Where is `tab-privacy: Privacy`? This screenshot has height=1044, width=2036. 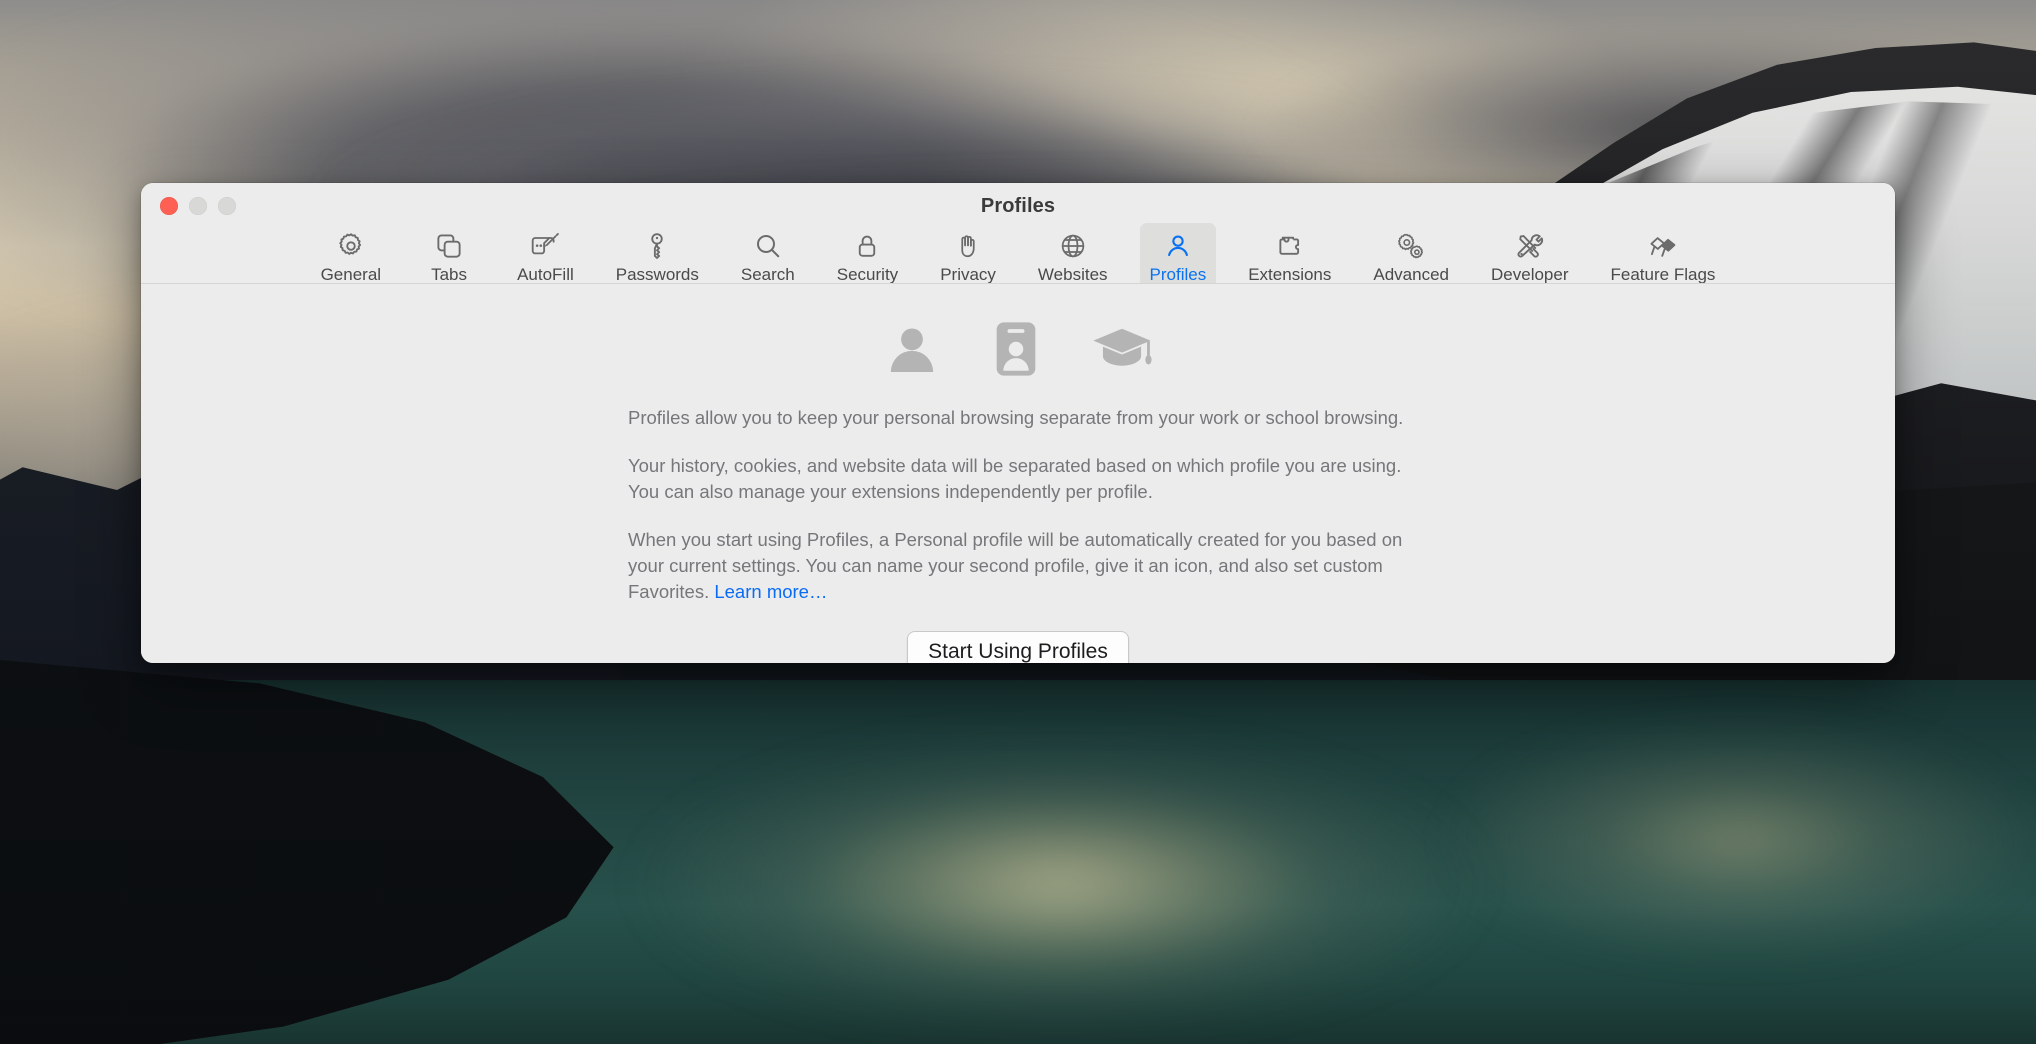 tab-privacy: Privacy is located at coordinates (968, 256).